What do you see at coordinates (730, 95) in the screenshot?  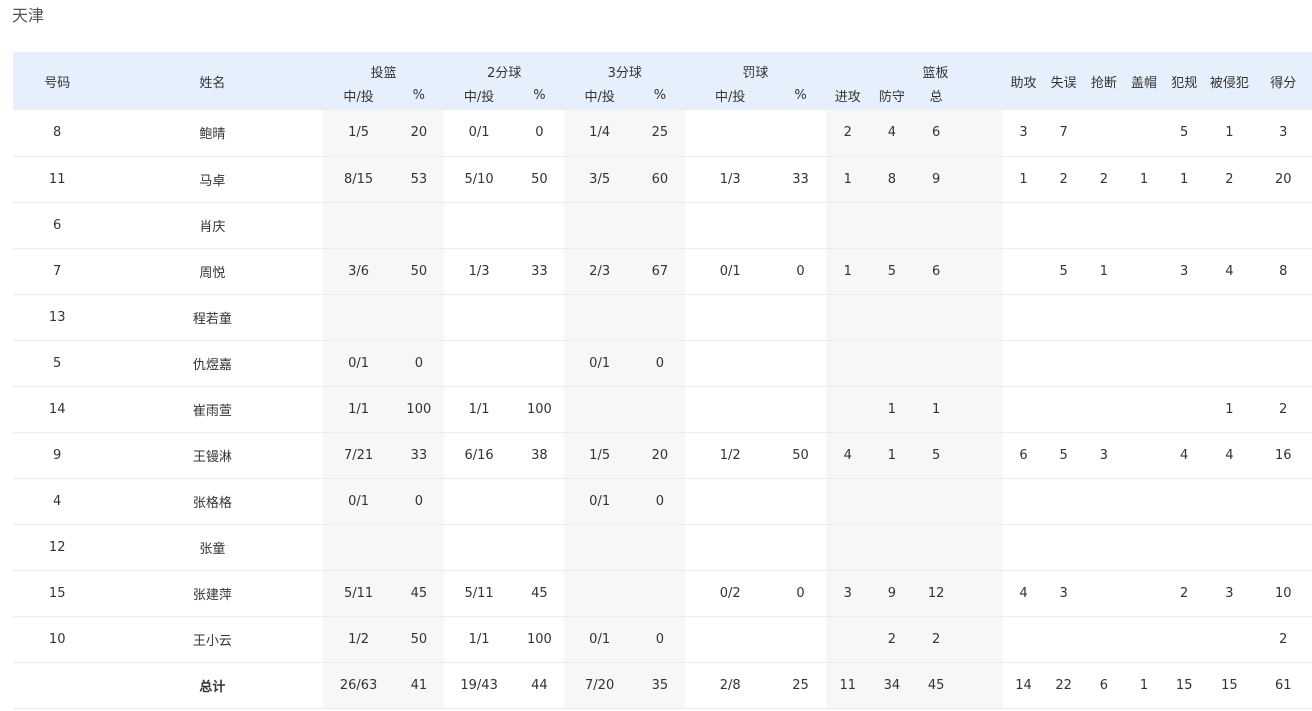 I see `ft-made-att-header: 中/投` at bounding box center [730, 95].